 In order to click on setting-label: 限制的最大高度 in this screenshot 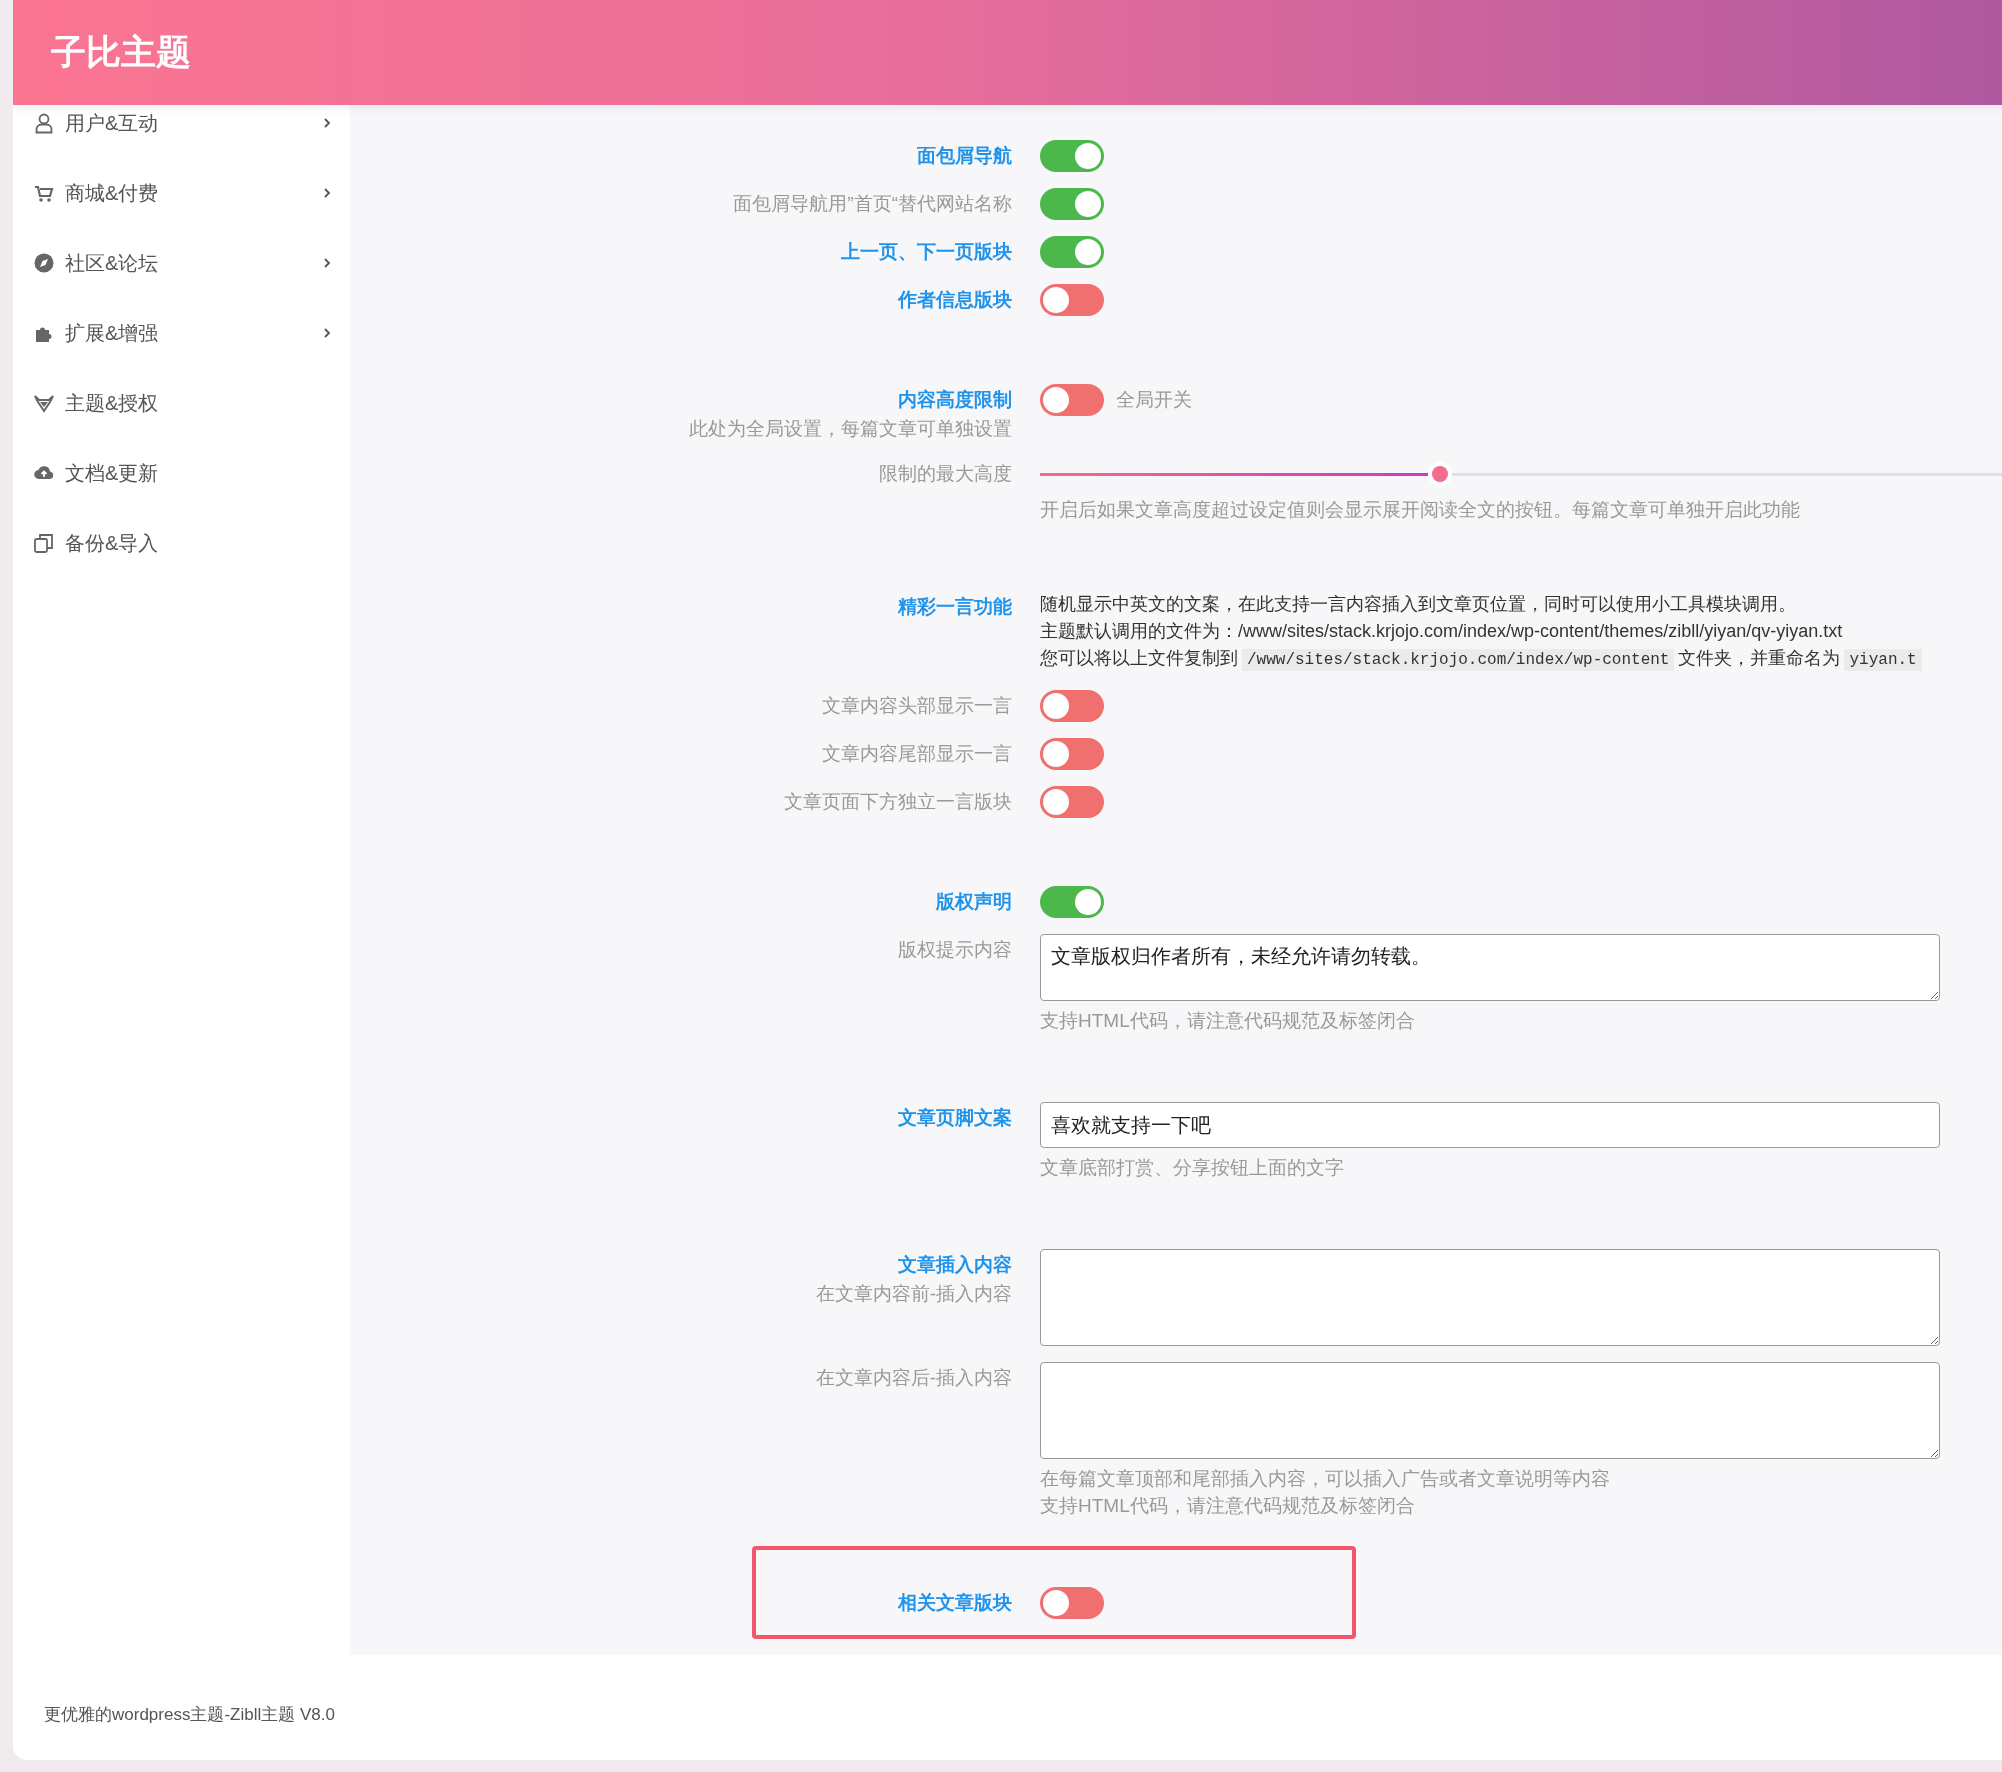, I will do `click(945, 474)`.